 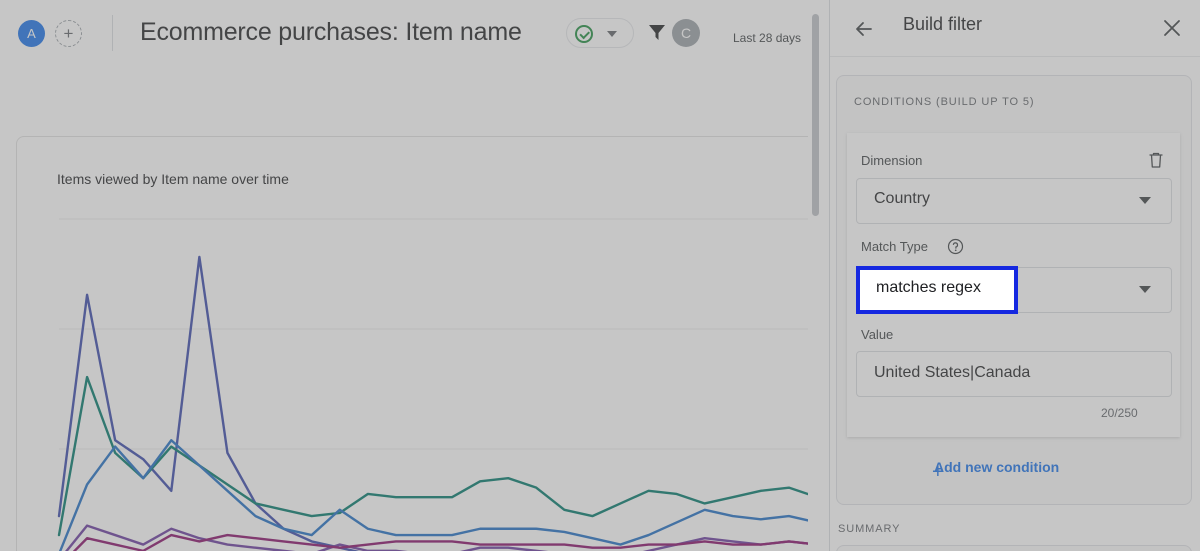 What do you see at coordinates (996, 467) in the screenshot?
I see `add-new-condition-button: Add new condition` at bounding box center [996, 467].